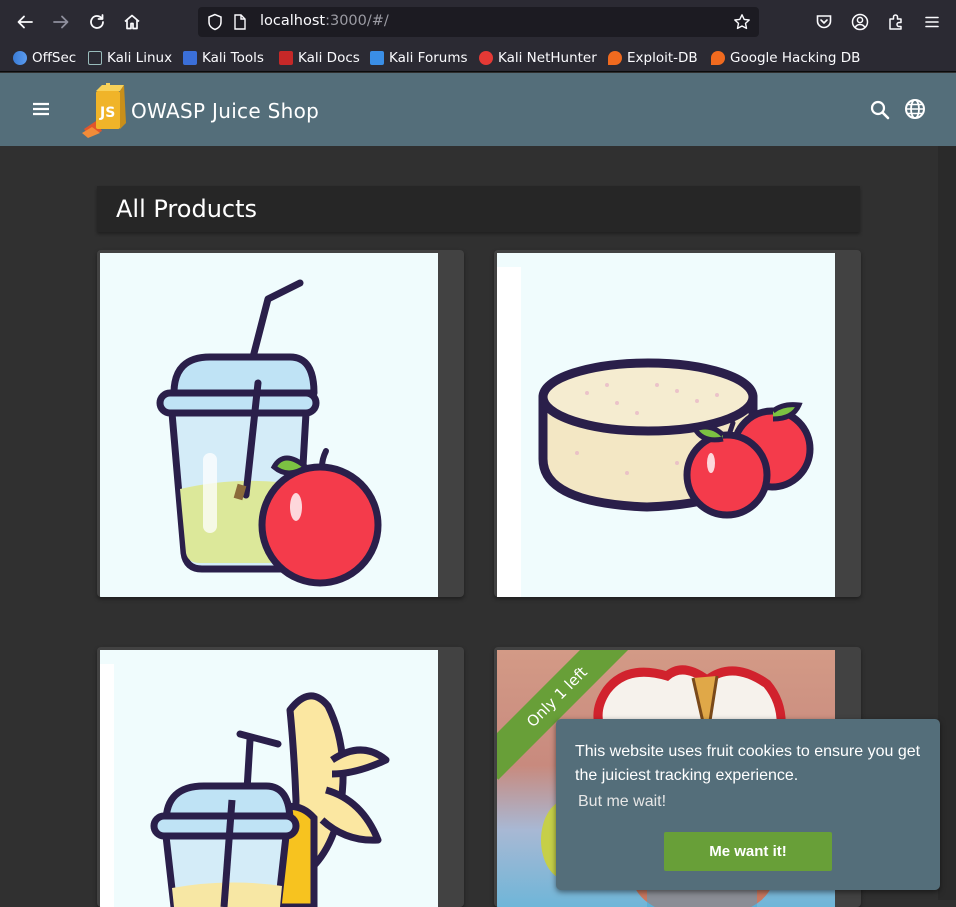 This screenshot has height=907, width=956. I want to click on bookmark-kali-docs: Kali Docs, so click(319, 58).